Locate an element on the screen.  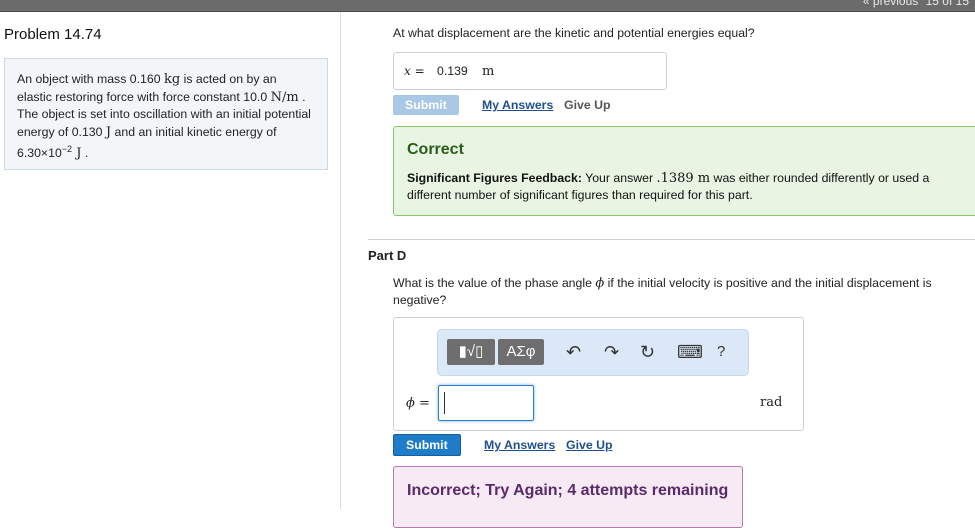
problem-text-part: An object with mass 0.160 is located at coordinates (90, 79).